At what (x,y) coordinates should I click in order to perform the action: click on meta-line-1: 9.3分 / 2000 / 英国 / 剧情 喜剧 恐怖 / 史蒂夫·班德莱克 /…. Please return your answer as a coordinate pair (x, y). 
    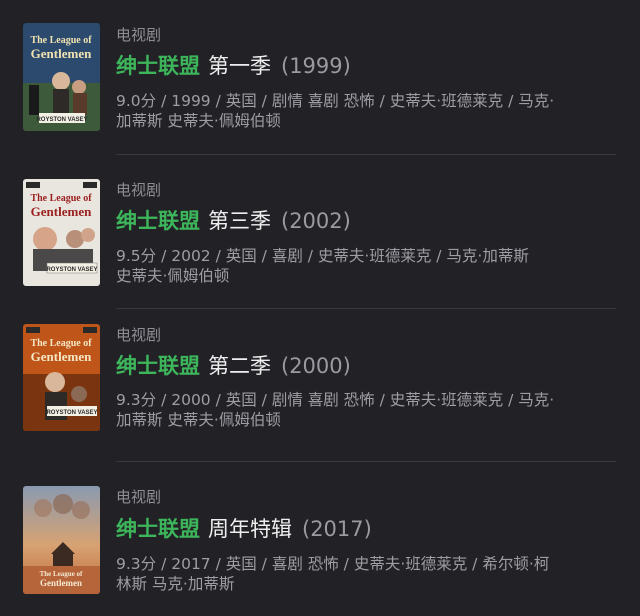
    Looking at the image, I should click on (335, 400).